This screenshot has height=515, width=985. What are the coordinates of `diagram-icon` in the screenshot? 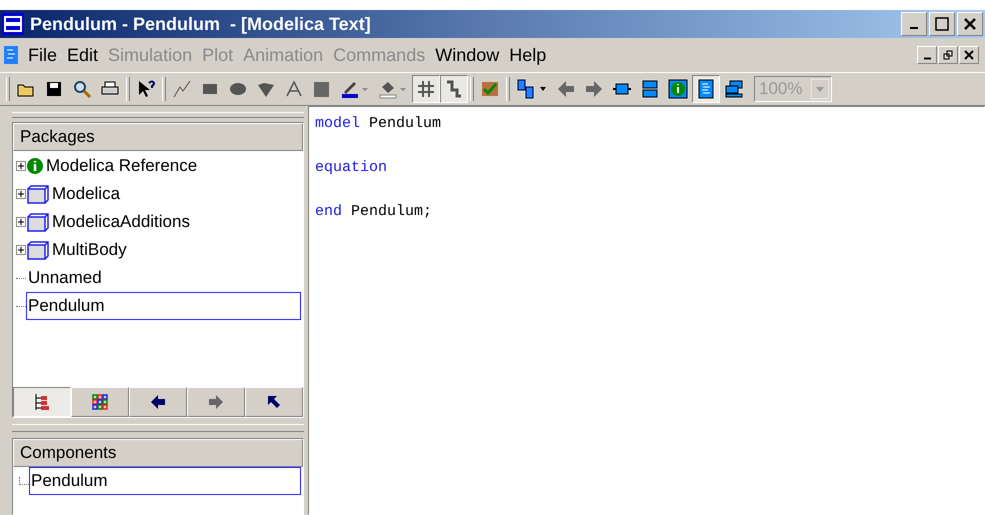 It's located at (532, 89).